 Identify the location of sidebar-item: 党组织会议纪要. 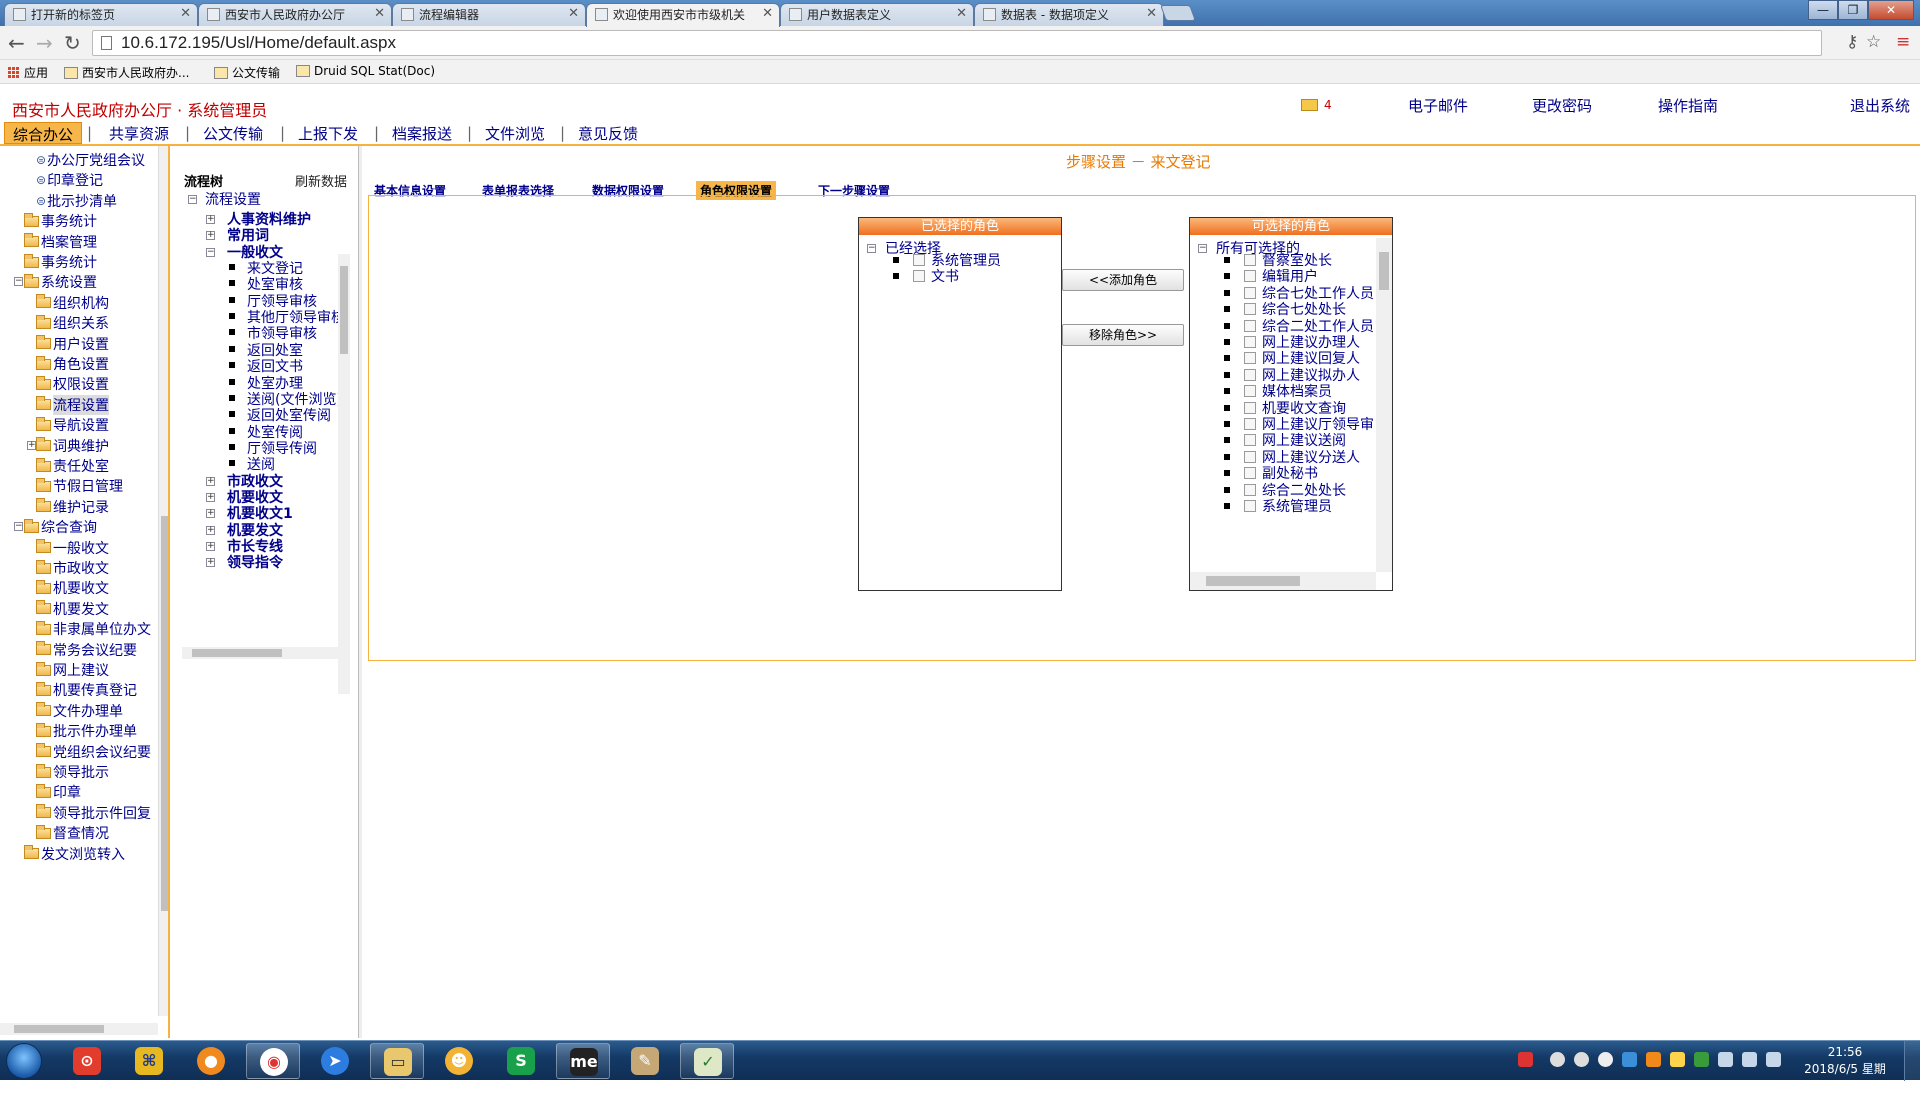
(93, 752).